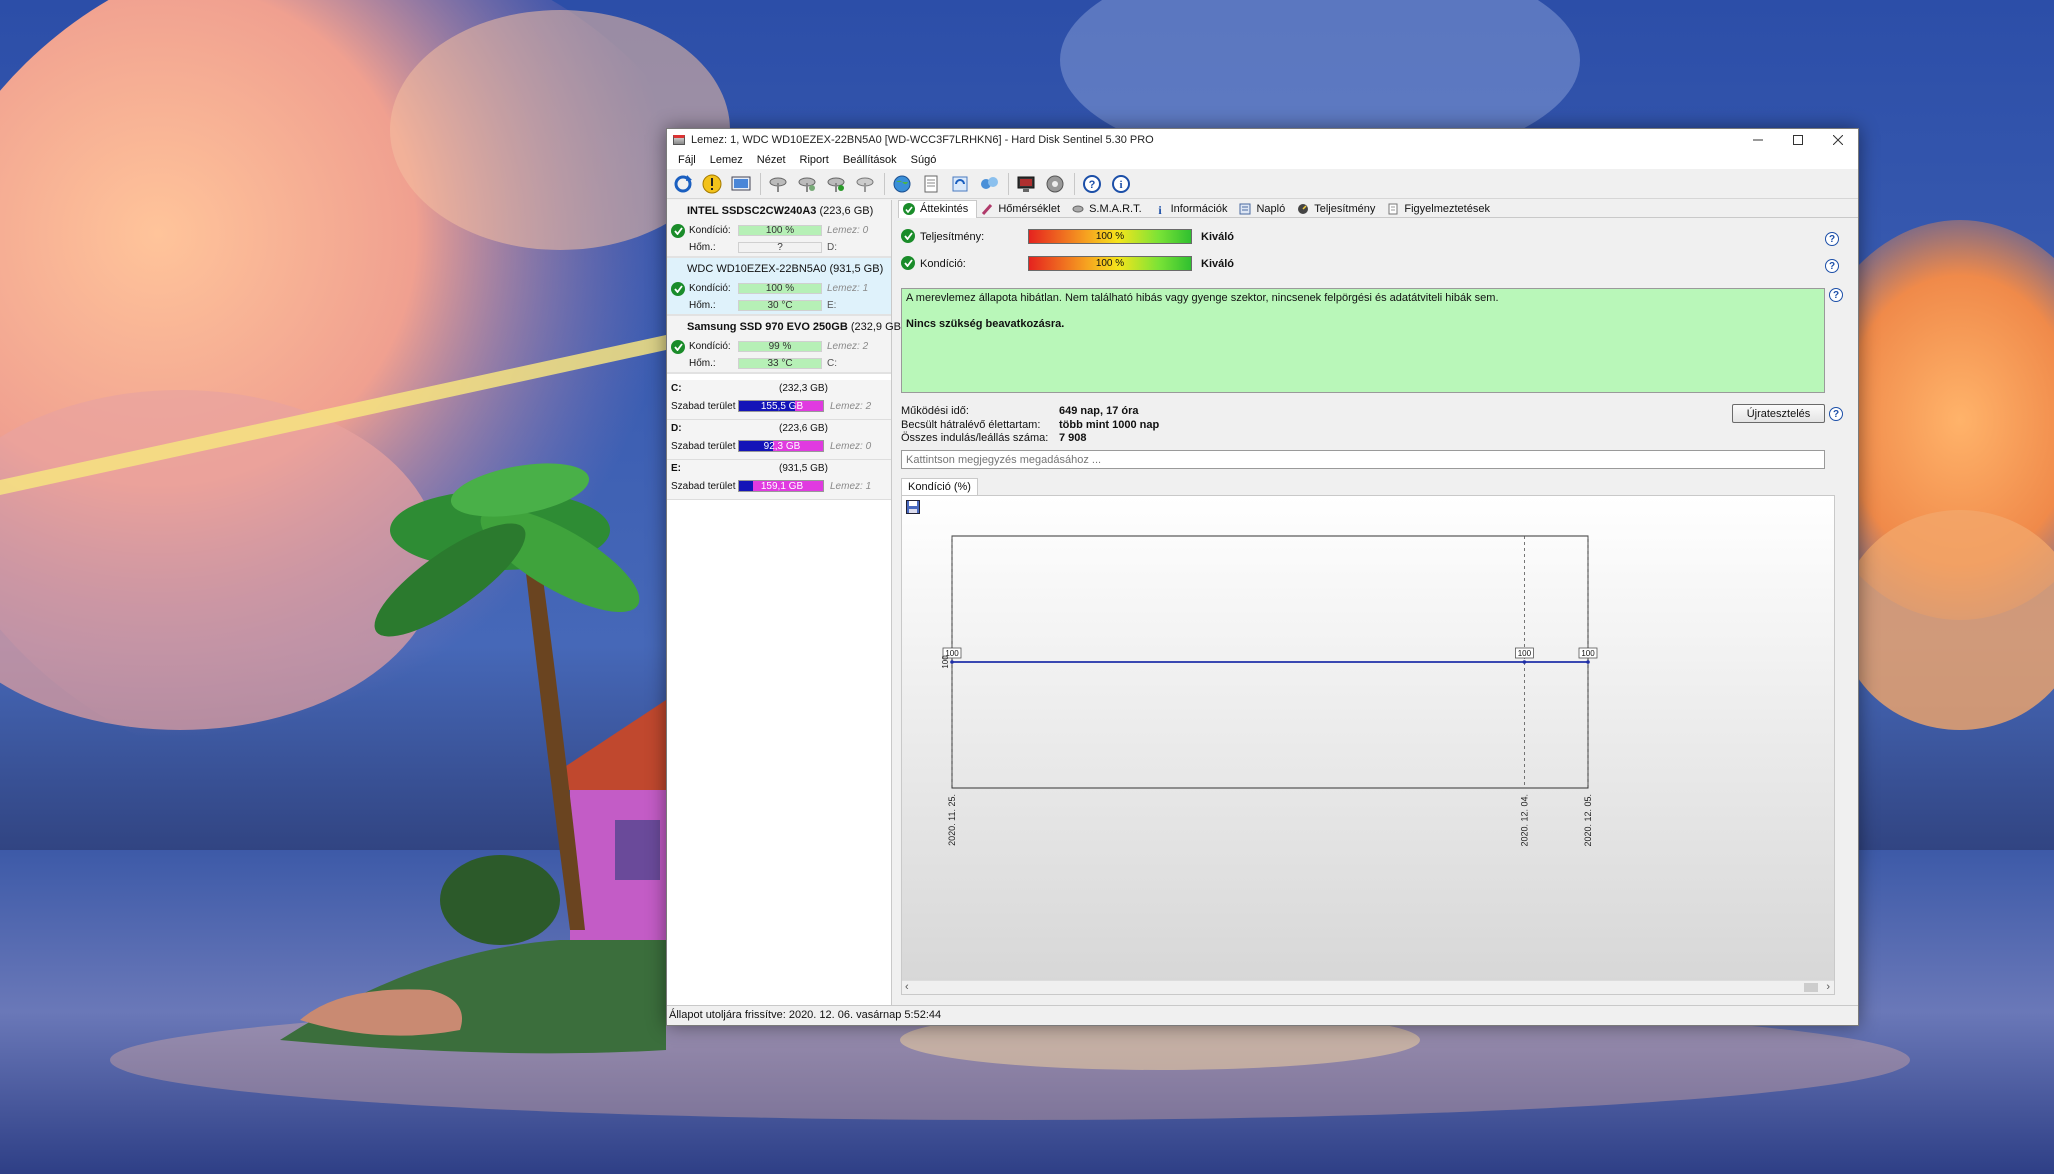 This screenshot has width=2054, height=1174. What do you see at coordinates (803, 428) in the screenshot?
I see `volume-size: (223,6 GB)` at bounding box center [803, 428].